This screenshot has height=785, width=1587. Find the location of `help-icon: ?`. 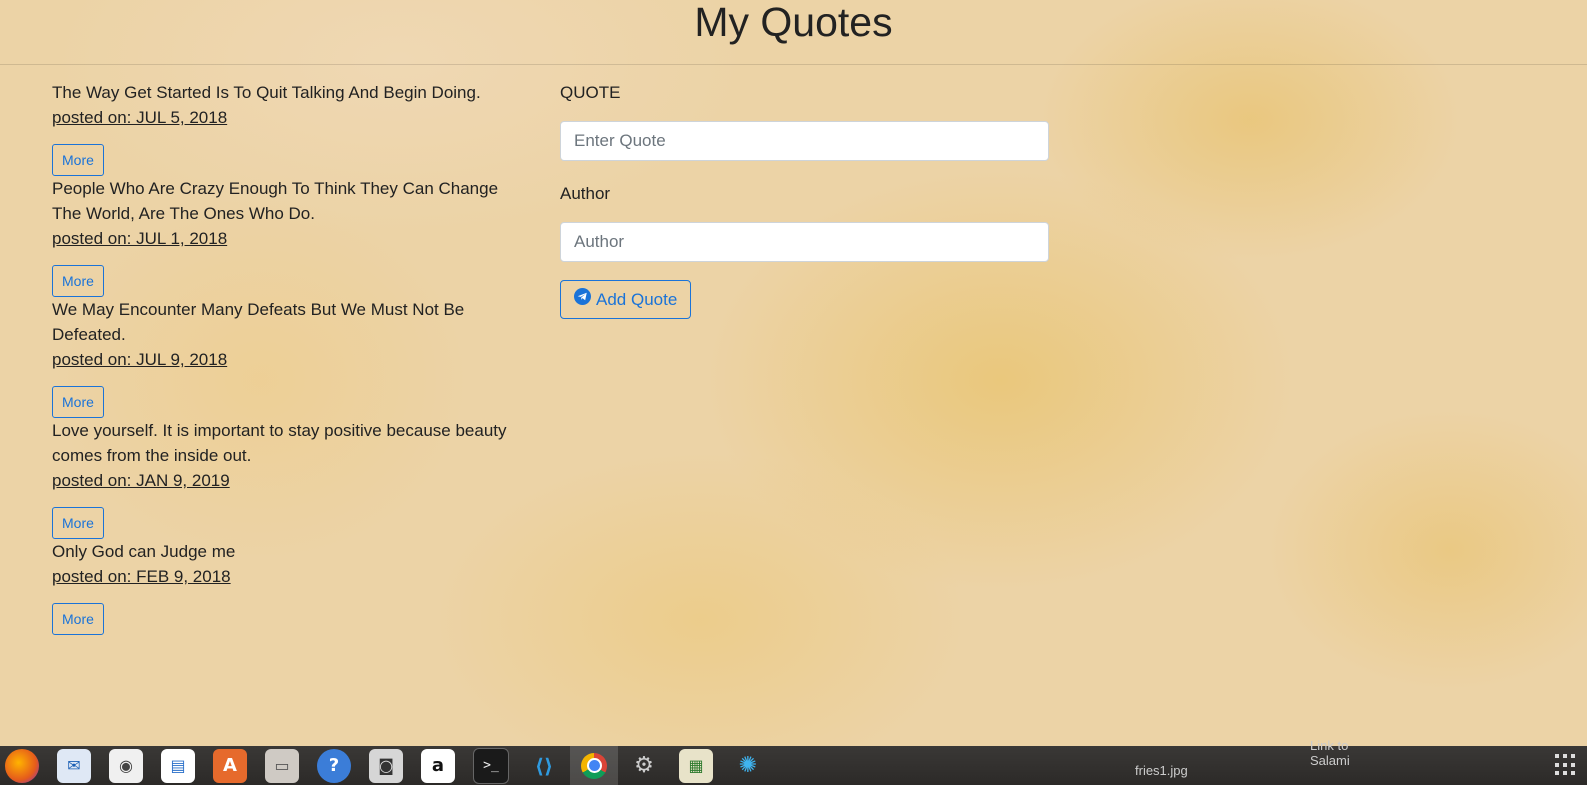

help-icon: ? is located at coordinates (334, 765).